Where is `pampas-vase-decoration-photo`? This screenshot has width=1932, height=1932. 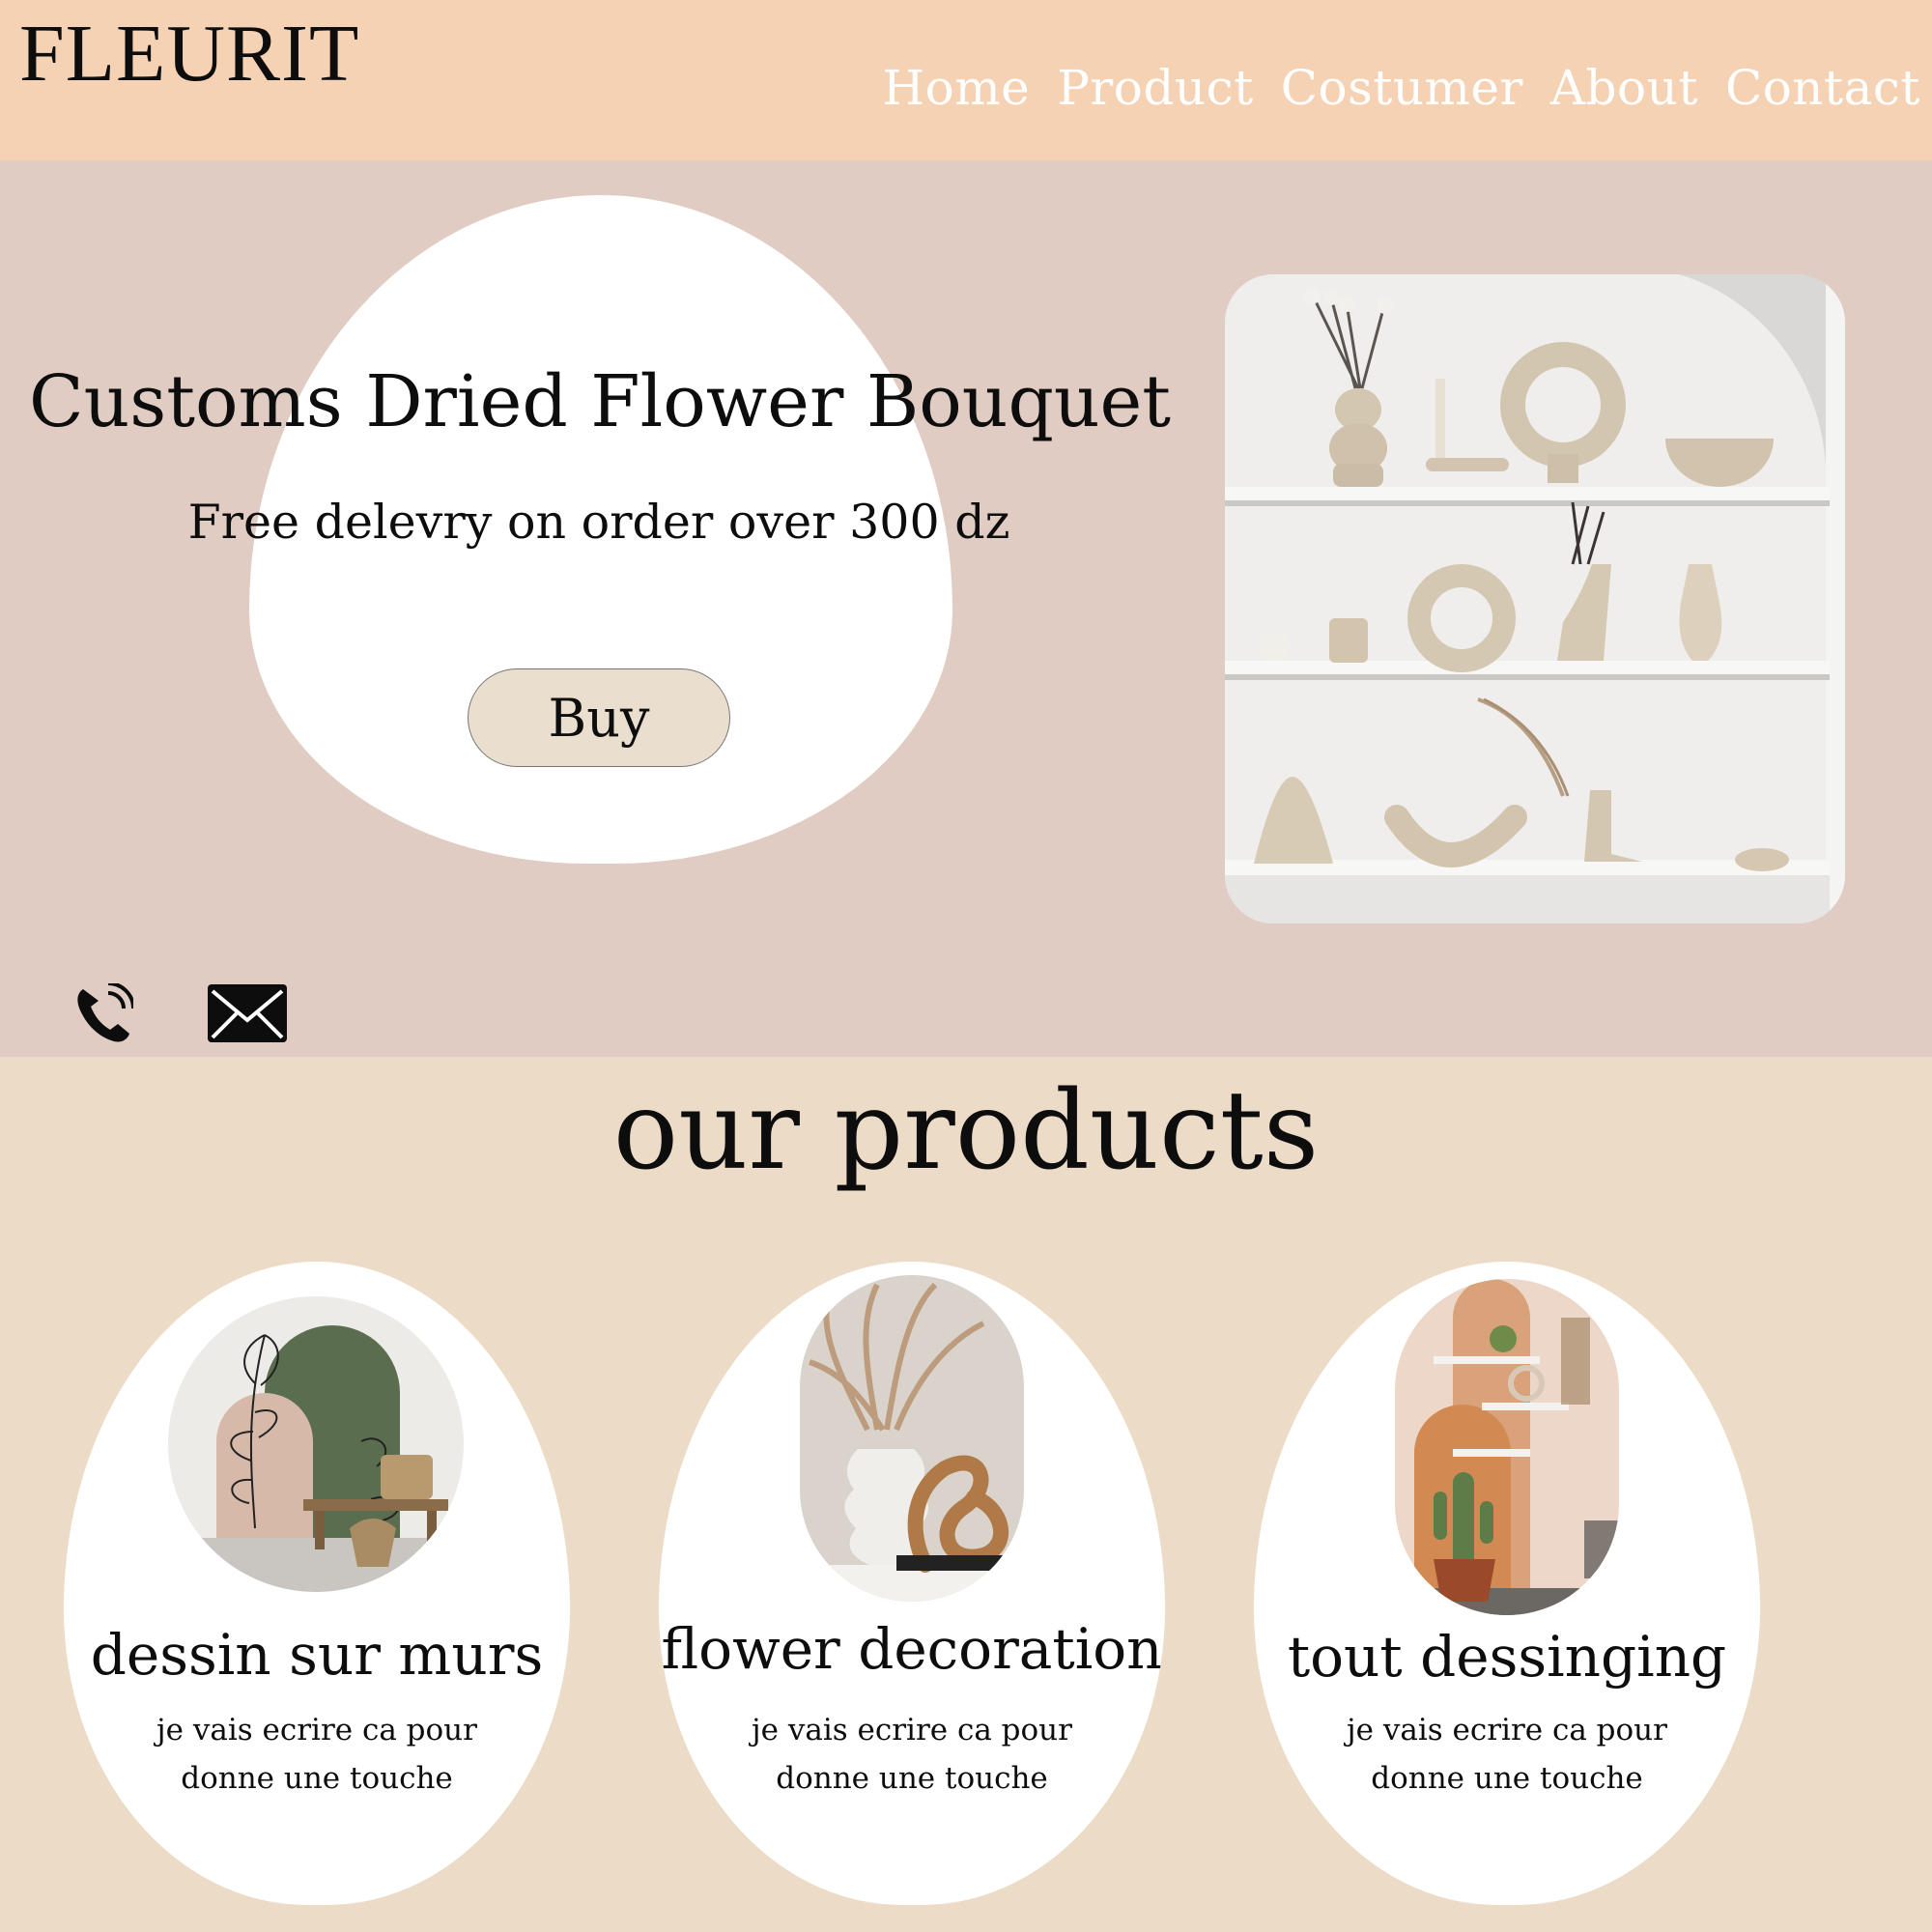 pampas-vase-decoration-photo is located at coordinates (912, 1438).